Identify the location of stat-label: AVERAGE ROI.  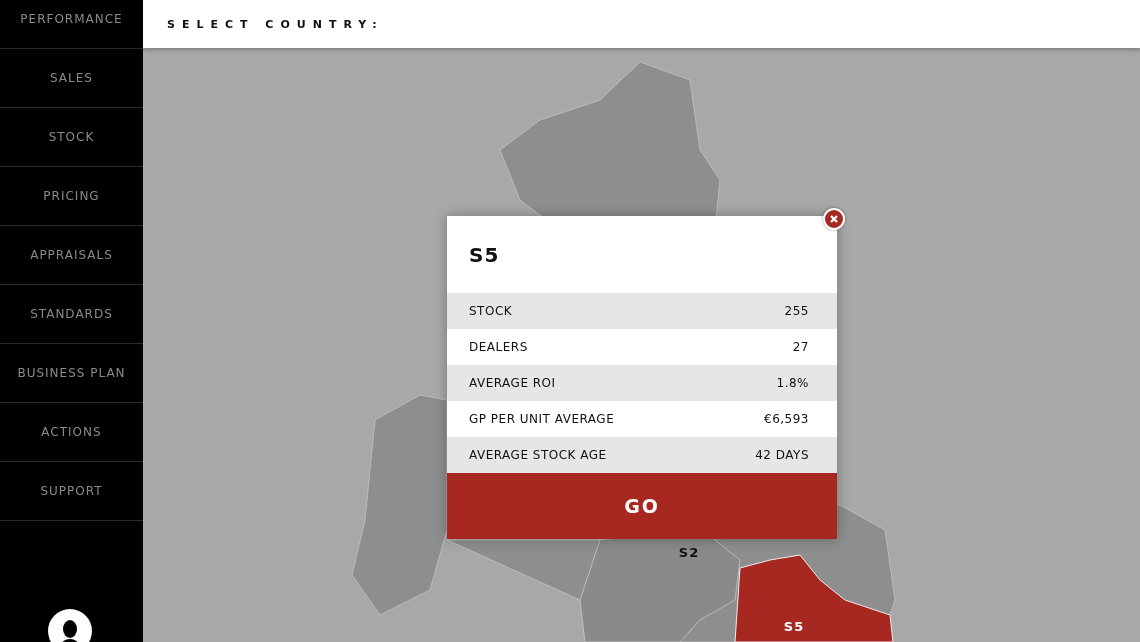
(512, 383).